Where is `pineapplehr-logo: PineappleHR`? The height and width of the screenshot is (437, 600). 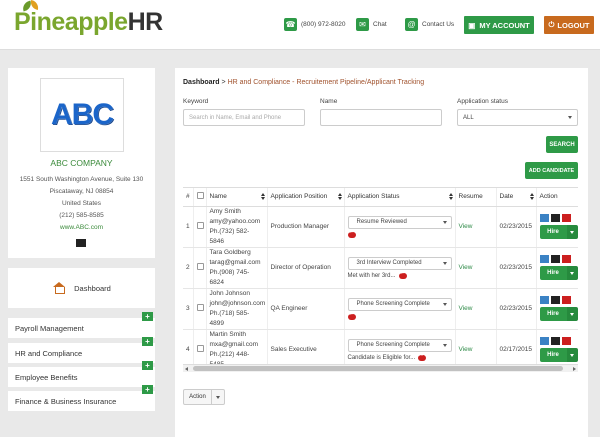
pineapplehr-logo: PineappleHR is located at coordinates (88, 18).